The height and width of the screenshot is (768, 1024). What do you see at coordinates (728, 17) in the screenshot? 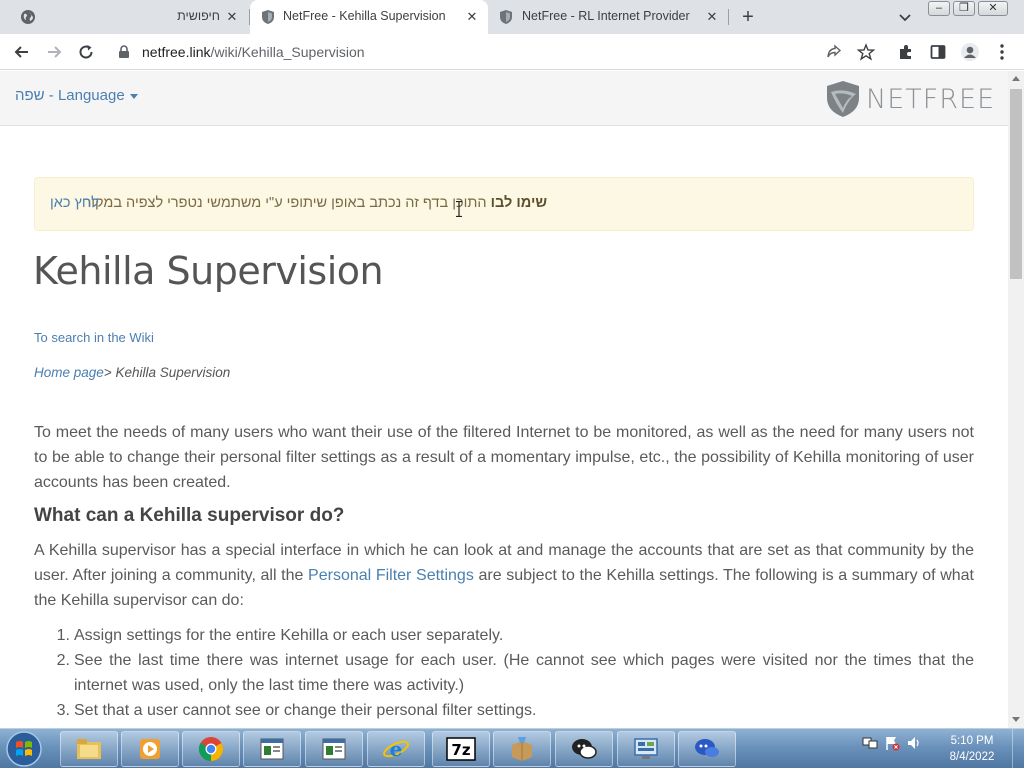
I see `tab-separator` at bounding box center [728, 17].